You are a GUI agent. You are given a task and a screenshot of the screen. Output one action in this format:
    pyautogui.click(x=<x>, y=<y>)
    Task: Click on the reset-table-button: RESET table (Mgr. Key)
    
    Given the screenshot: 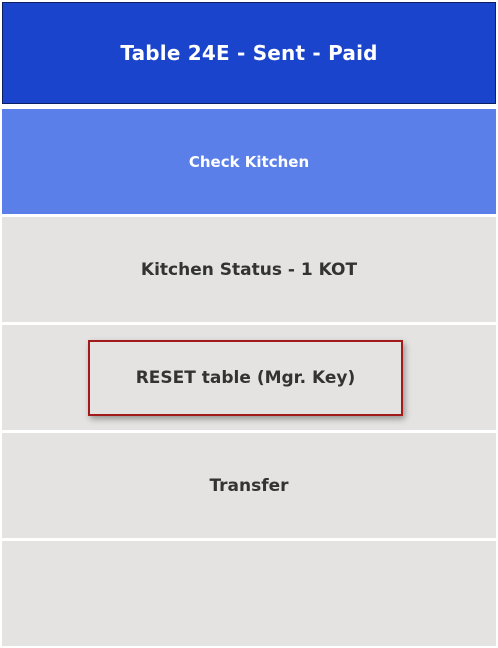 What is the action you would take?
    pyautogui.click(x=245, y=378)
    